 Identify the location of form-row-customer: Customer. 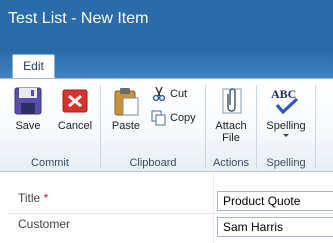
(166, 228).